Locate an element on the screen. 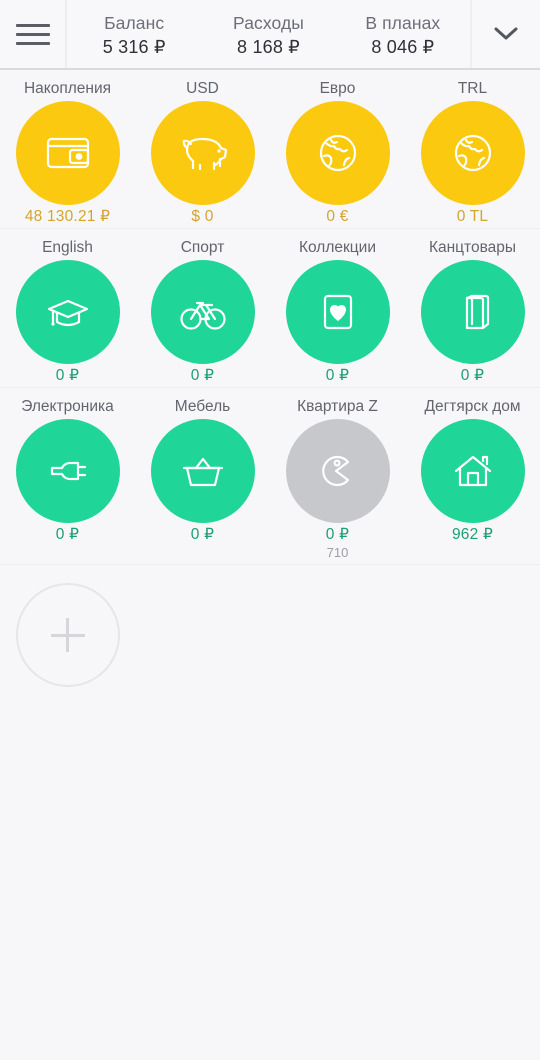 The height and width of the screenshot is (1060, 540). account-amount: $ 0 is located at coordinates (202, 216).